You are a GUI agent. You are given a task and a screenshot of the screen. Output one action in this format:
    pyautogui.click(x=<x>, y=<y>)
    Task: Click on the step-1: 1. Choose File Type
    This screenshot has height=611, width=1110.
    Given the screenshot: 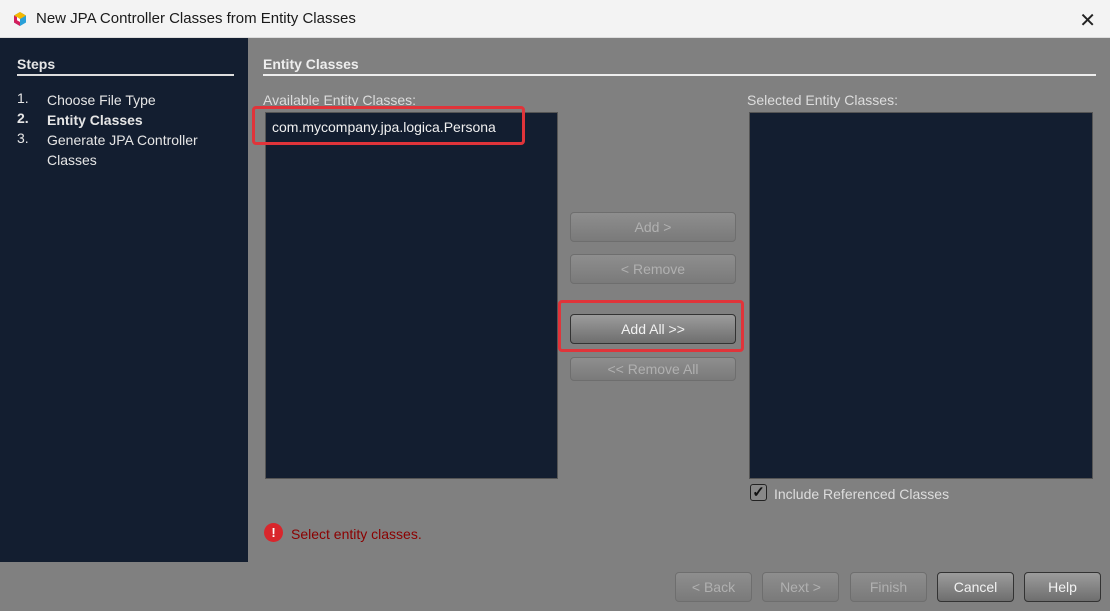 What is the action you would take?
    pyautogui.click(x=122, y=100)
    